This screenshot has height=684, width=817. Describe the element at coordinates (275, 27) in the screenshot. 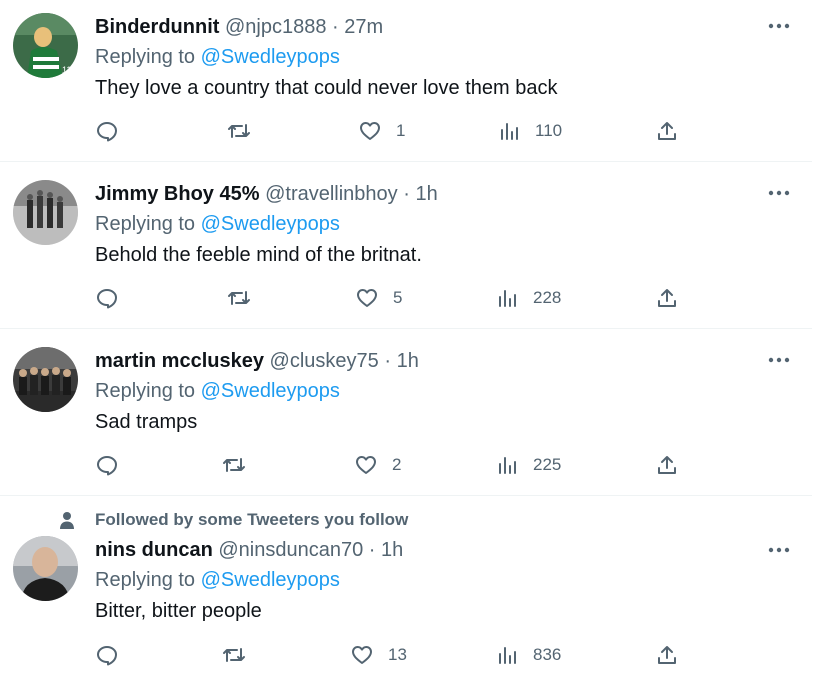

I see `handle: @njpc1888` at that location.